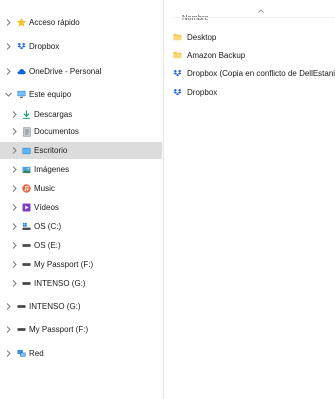 Image resolution: width=335 pixels, height=399 pixels. Describe the element at coordinates (81, 131) in the screenshot. I see `nav-item-documents: Documentos` at that location.